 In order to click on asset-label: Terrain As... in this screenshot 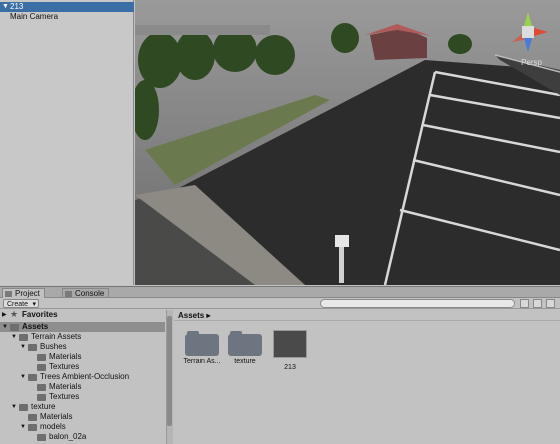, I will do `click(202, 361)`.